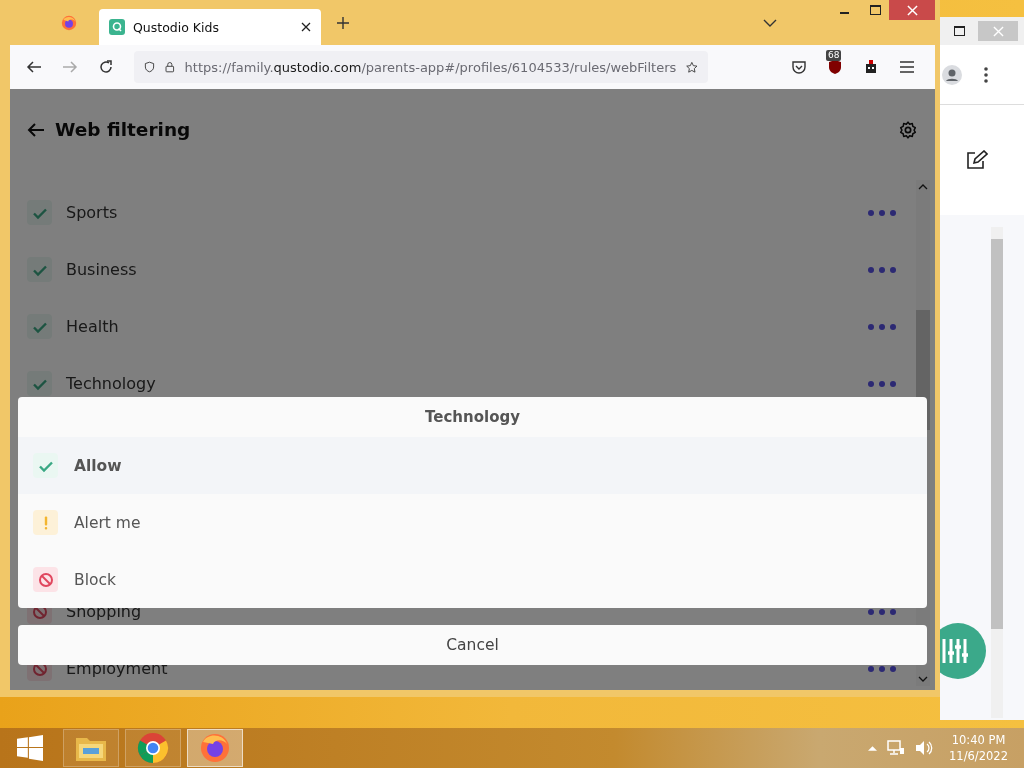 The height and width of the screenshot is (768, 1024). Describe the element at coordinates (924, 748) in the screenshot. I see `volume-icon` at that location.